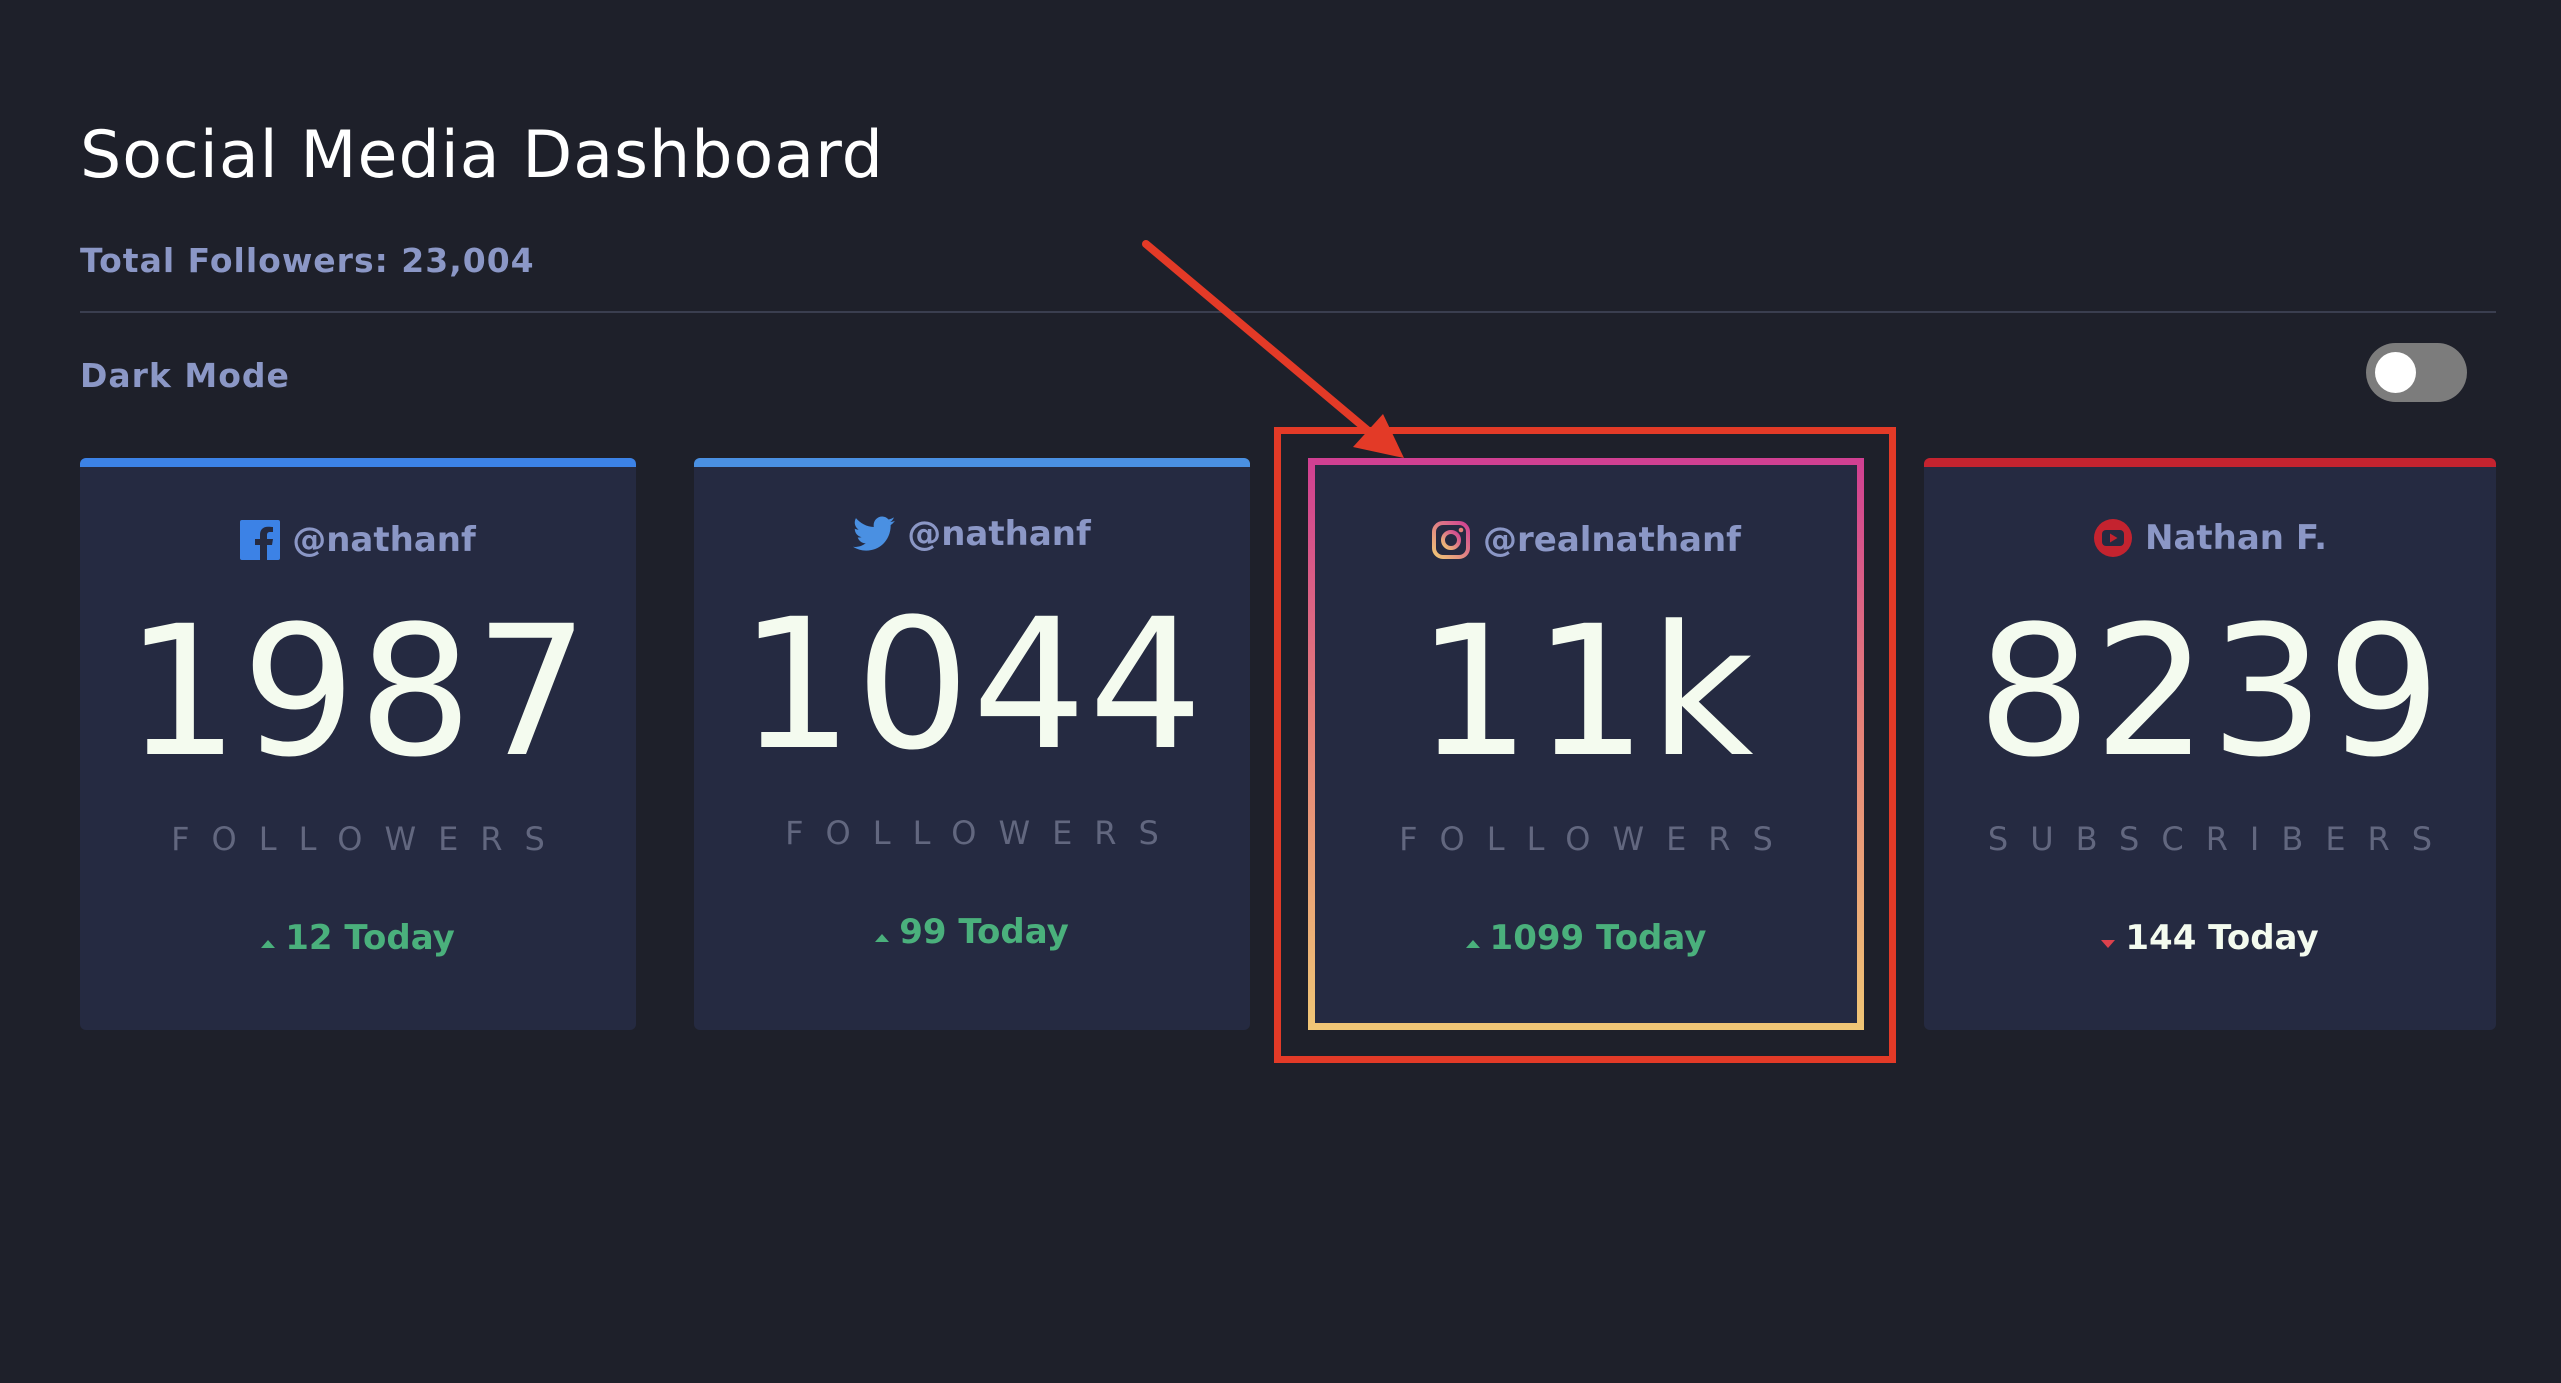  I want to click on card-unit: SUBSCRIBERS, so click(2221, 839).